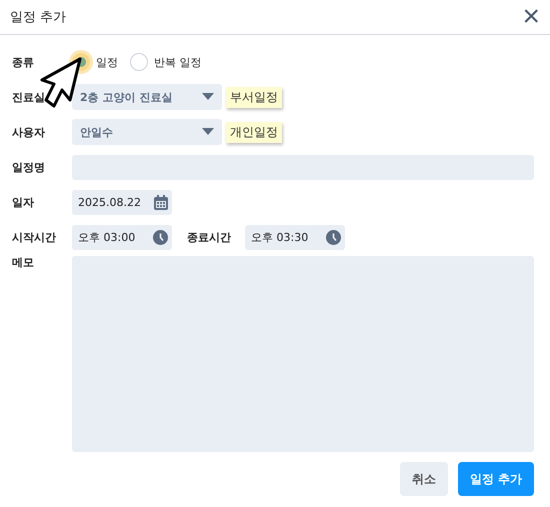  What do you see at coordinates (23, 202) in the screenshot?
I see `field-label: 일자` at bounding box center [23, 202].